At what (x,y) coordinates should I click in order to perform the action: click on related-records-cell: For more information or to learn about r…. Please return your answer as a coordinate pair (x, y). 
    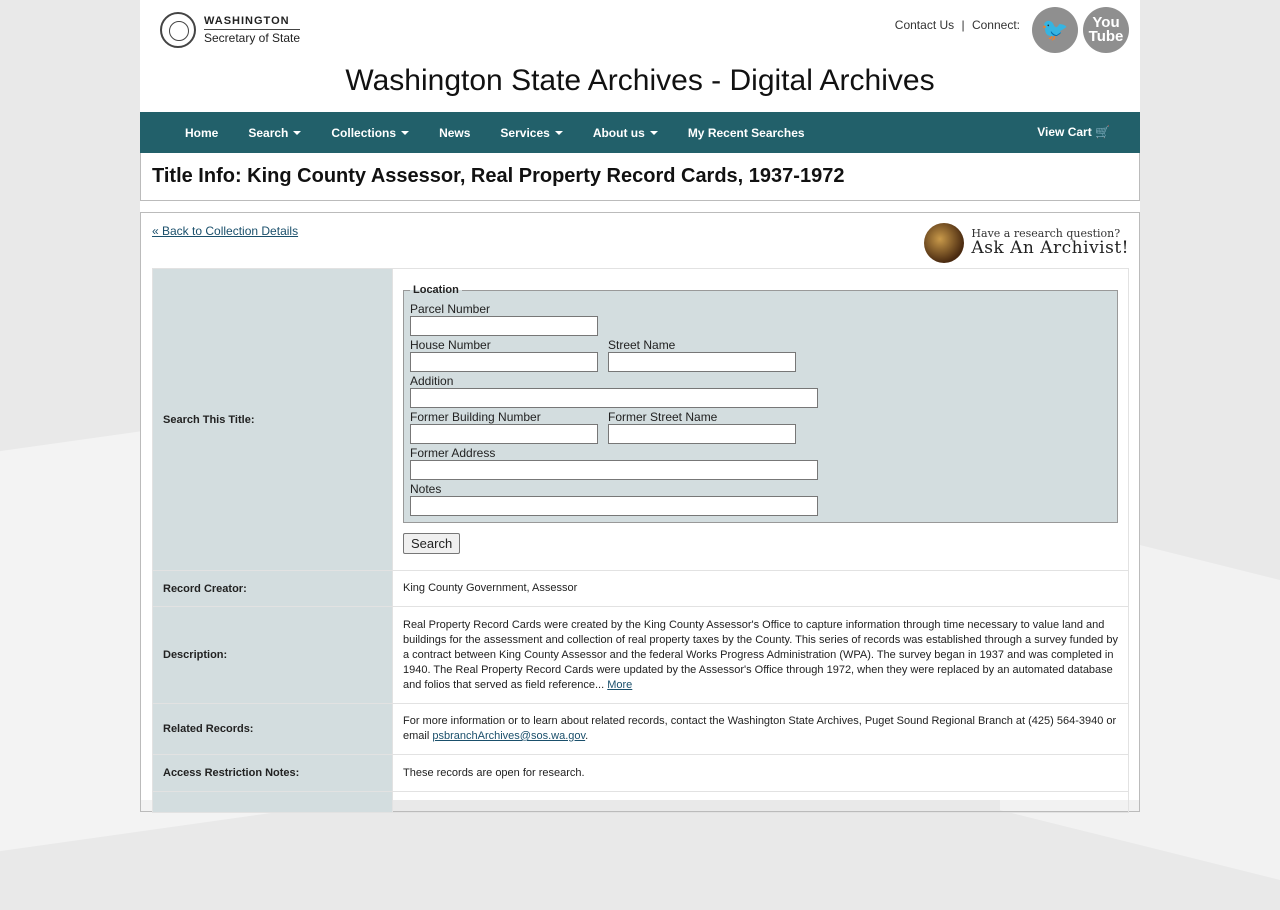
    Looking at the image, I should click on (760, 729).